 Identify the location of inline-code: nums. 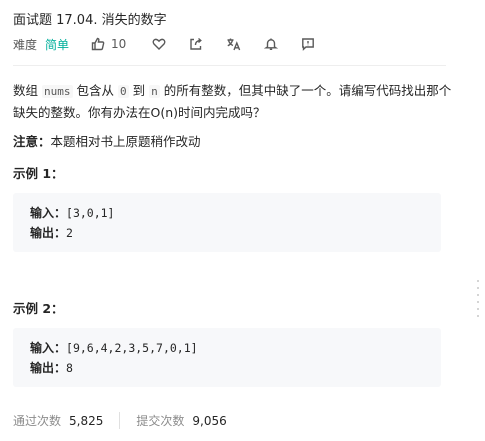
(57, 91).